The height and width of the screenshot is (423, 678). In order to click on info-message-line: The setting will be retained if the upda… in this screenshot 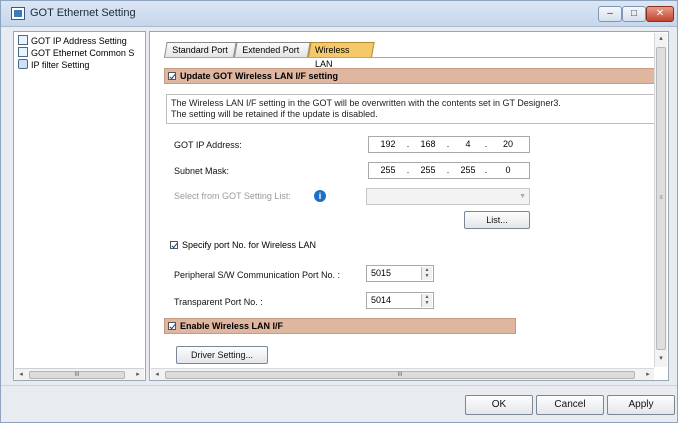, I will do `click(274, 114)`.